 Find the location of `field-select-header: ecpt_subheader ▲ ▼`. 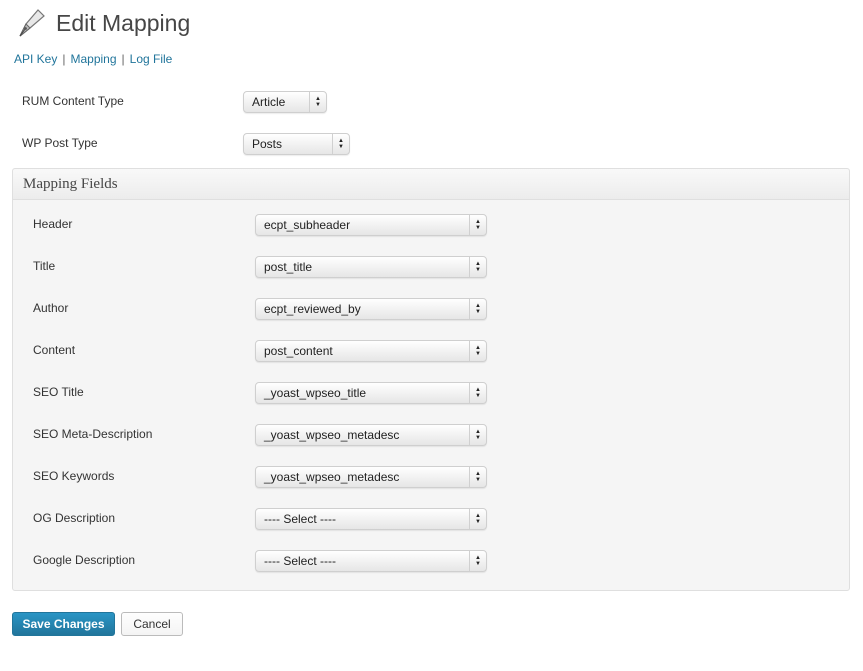

field-select-header: ecpt_subheader ▲ ▼ is located at coordinates (371, 225).